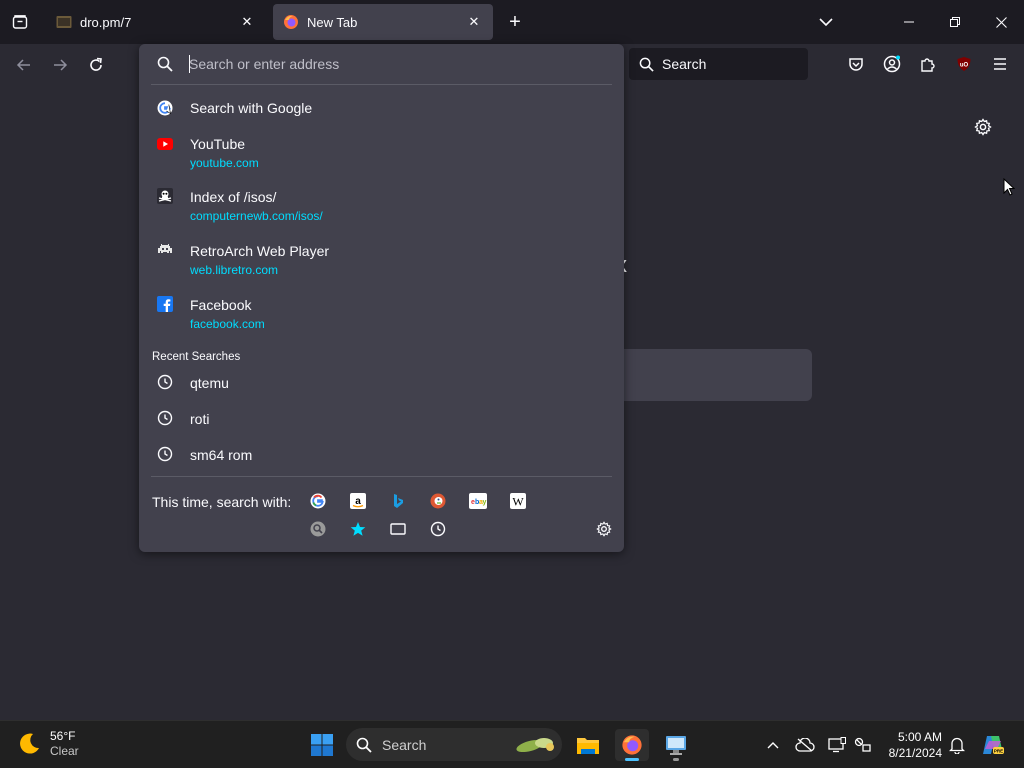  I want to click on newtab-settings-button, so click(983, 127).